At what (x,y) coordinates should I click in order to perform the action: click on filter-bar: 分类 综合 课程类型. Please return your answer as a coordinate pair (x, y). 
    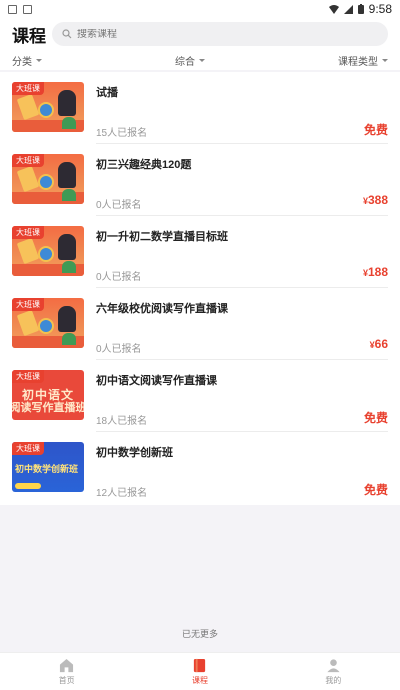
    Looking at the image, I should click on (200, 60).